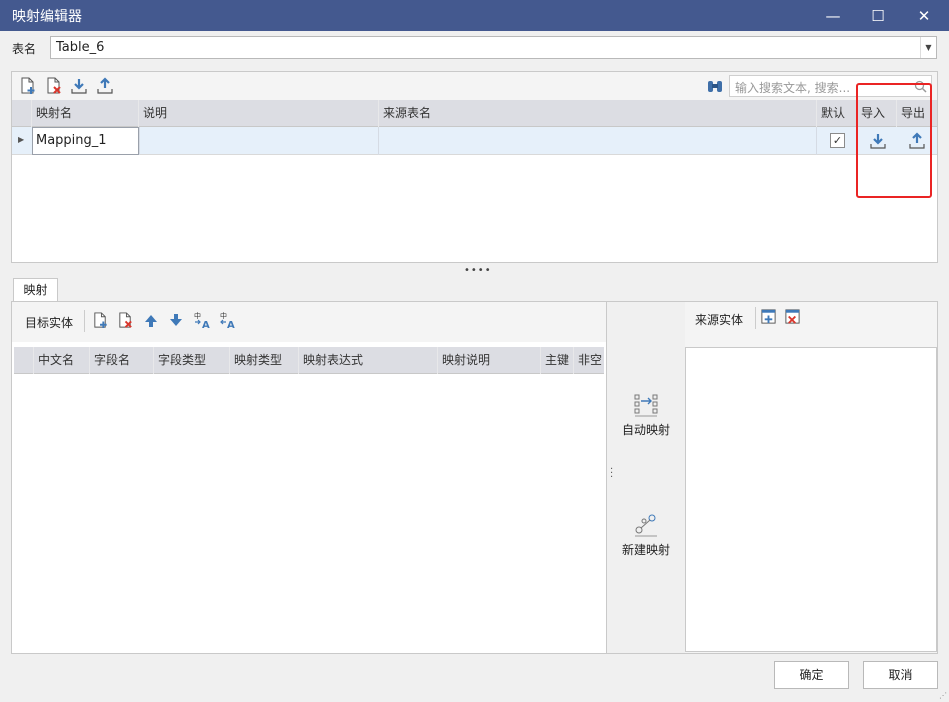 The width and height of the screenshot is (949, 702). What do you see at coordinates (646, 405) in the screenshot?
I see `auto-map-icon` at bounding box center [646, 405].